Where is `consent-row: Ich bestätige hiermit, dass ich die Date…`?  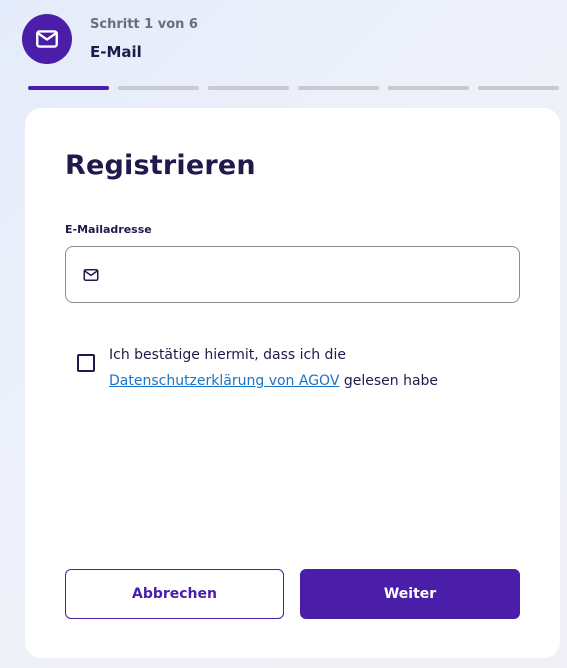 consent-row: Ich bestätige hiermit, dass ich die Date… is located at coordinates (283, 368).